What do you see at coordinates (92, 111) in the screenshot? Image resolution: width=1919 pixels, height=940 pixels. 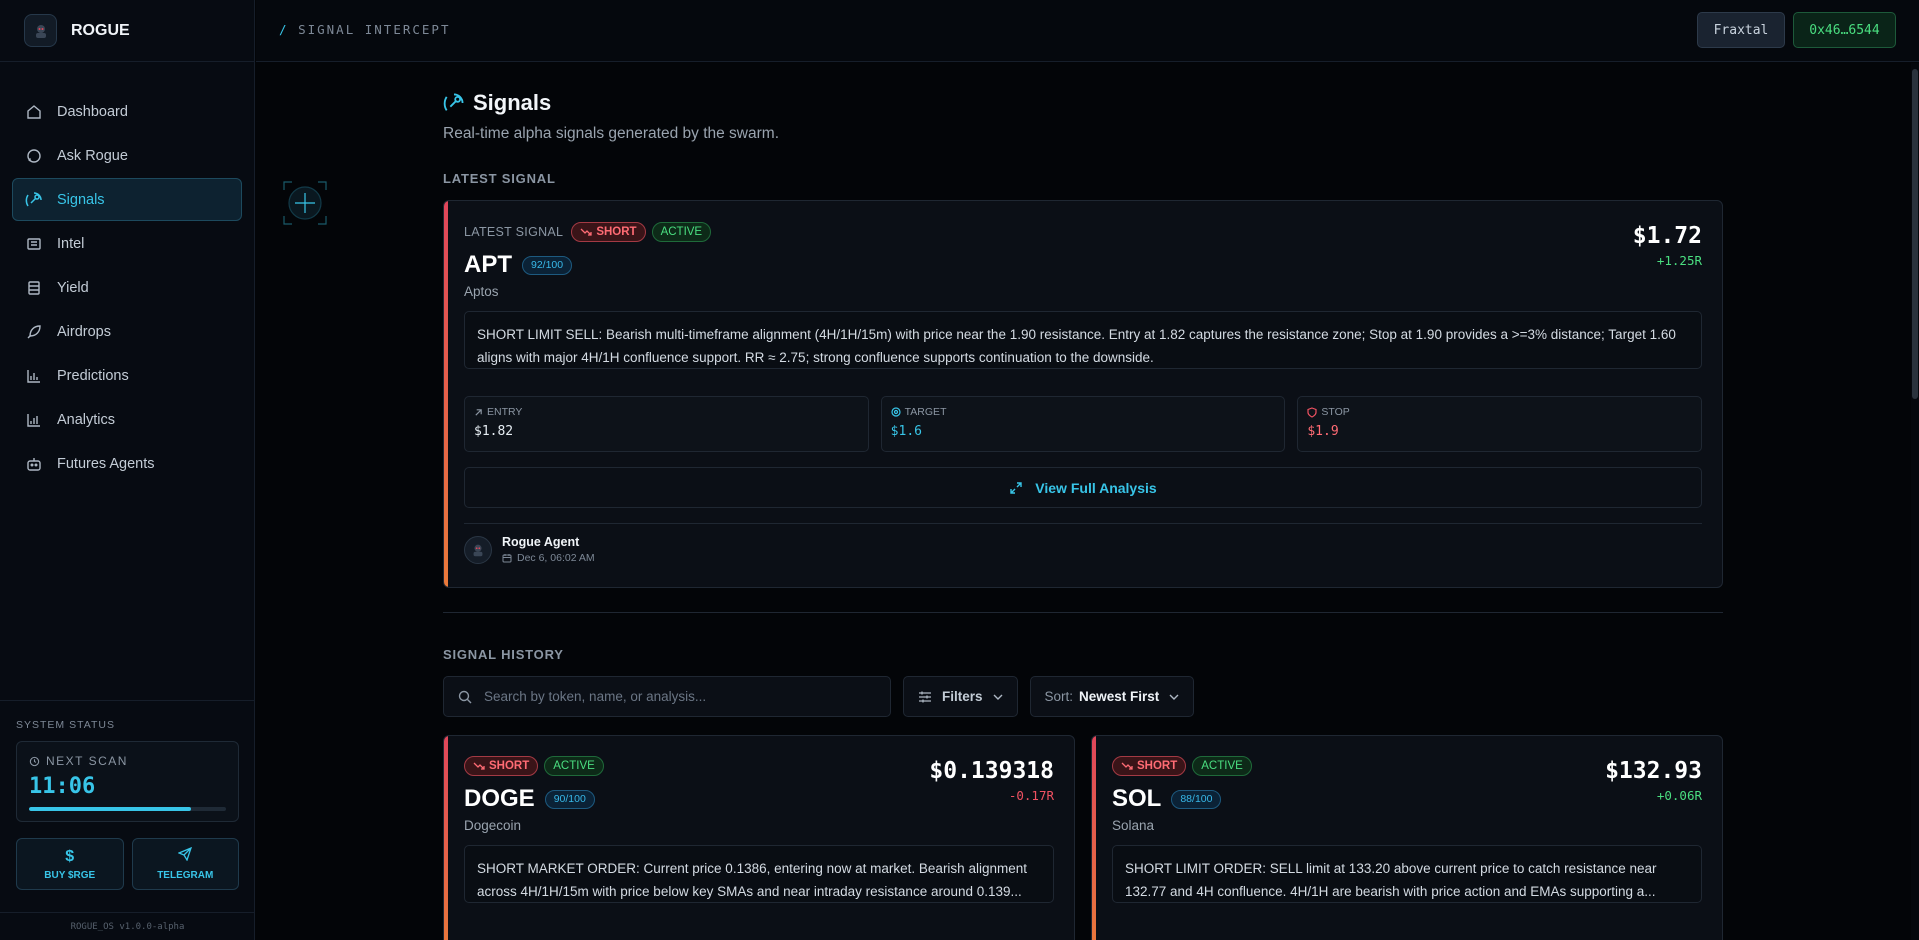 I see `sidebar-item-label: Dashboard` at bounding box center [92, 111].